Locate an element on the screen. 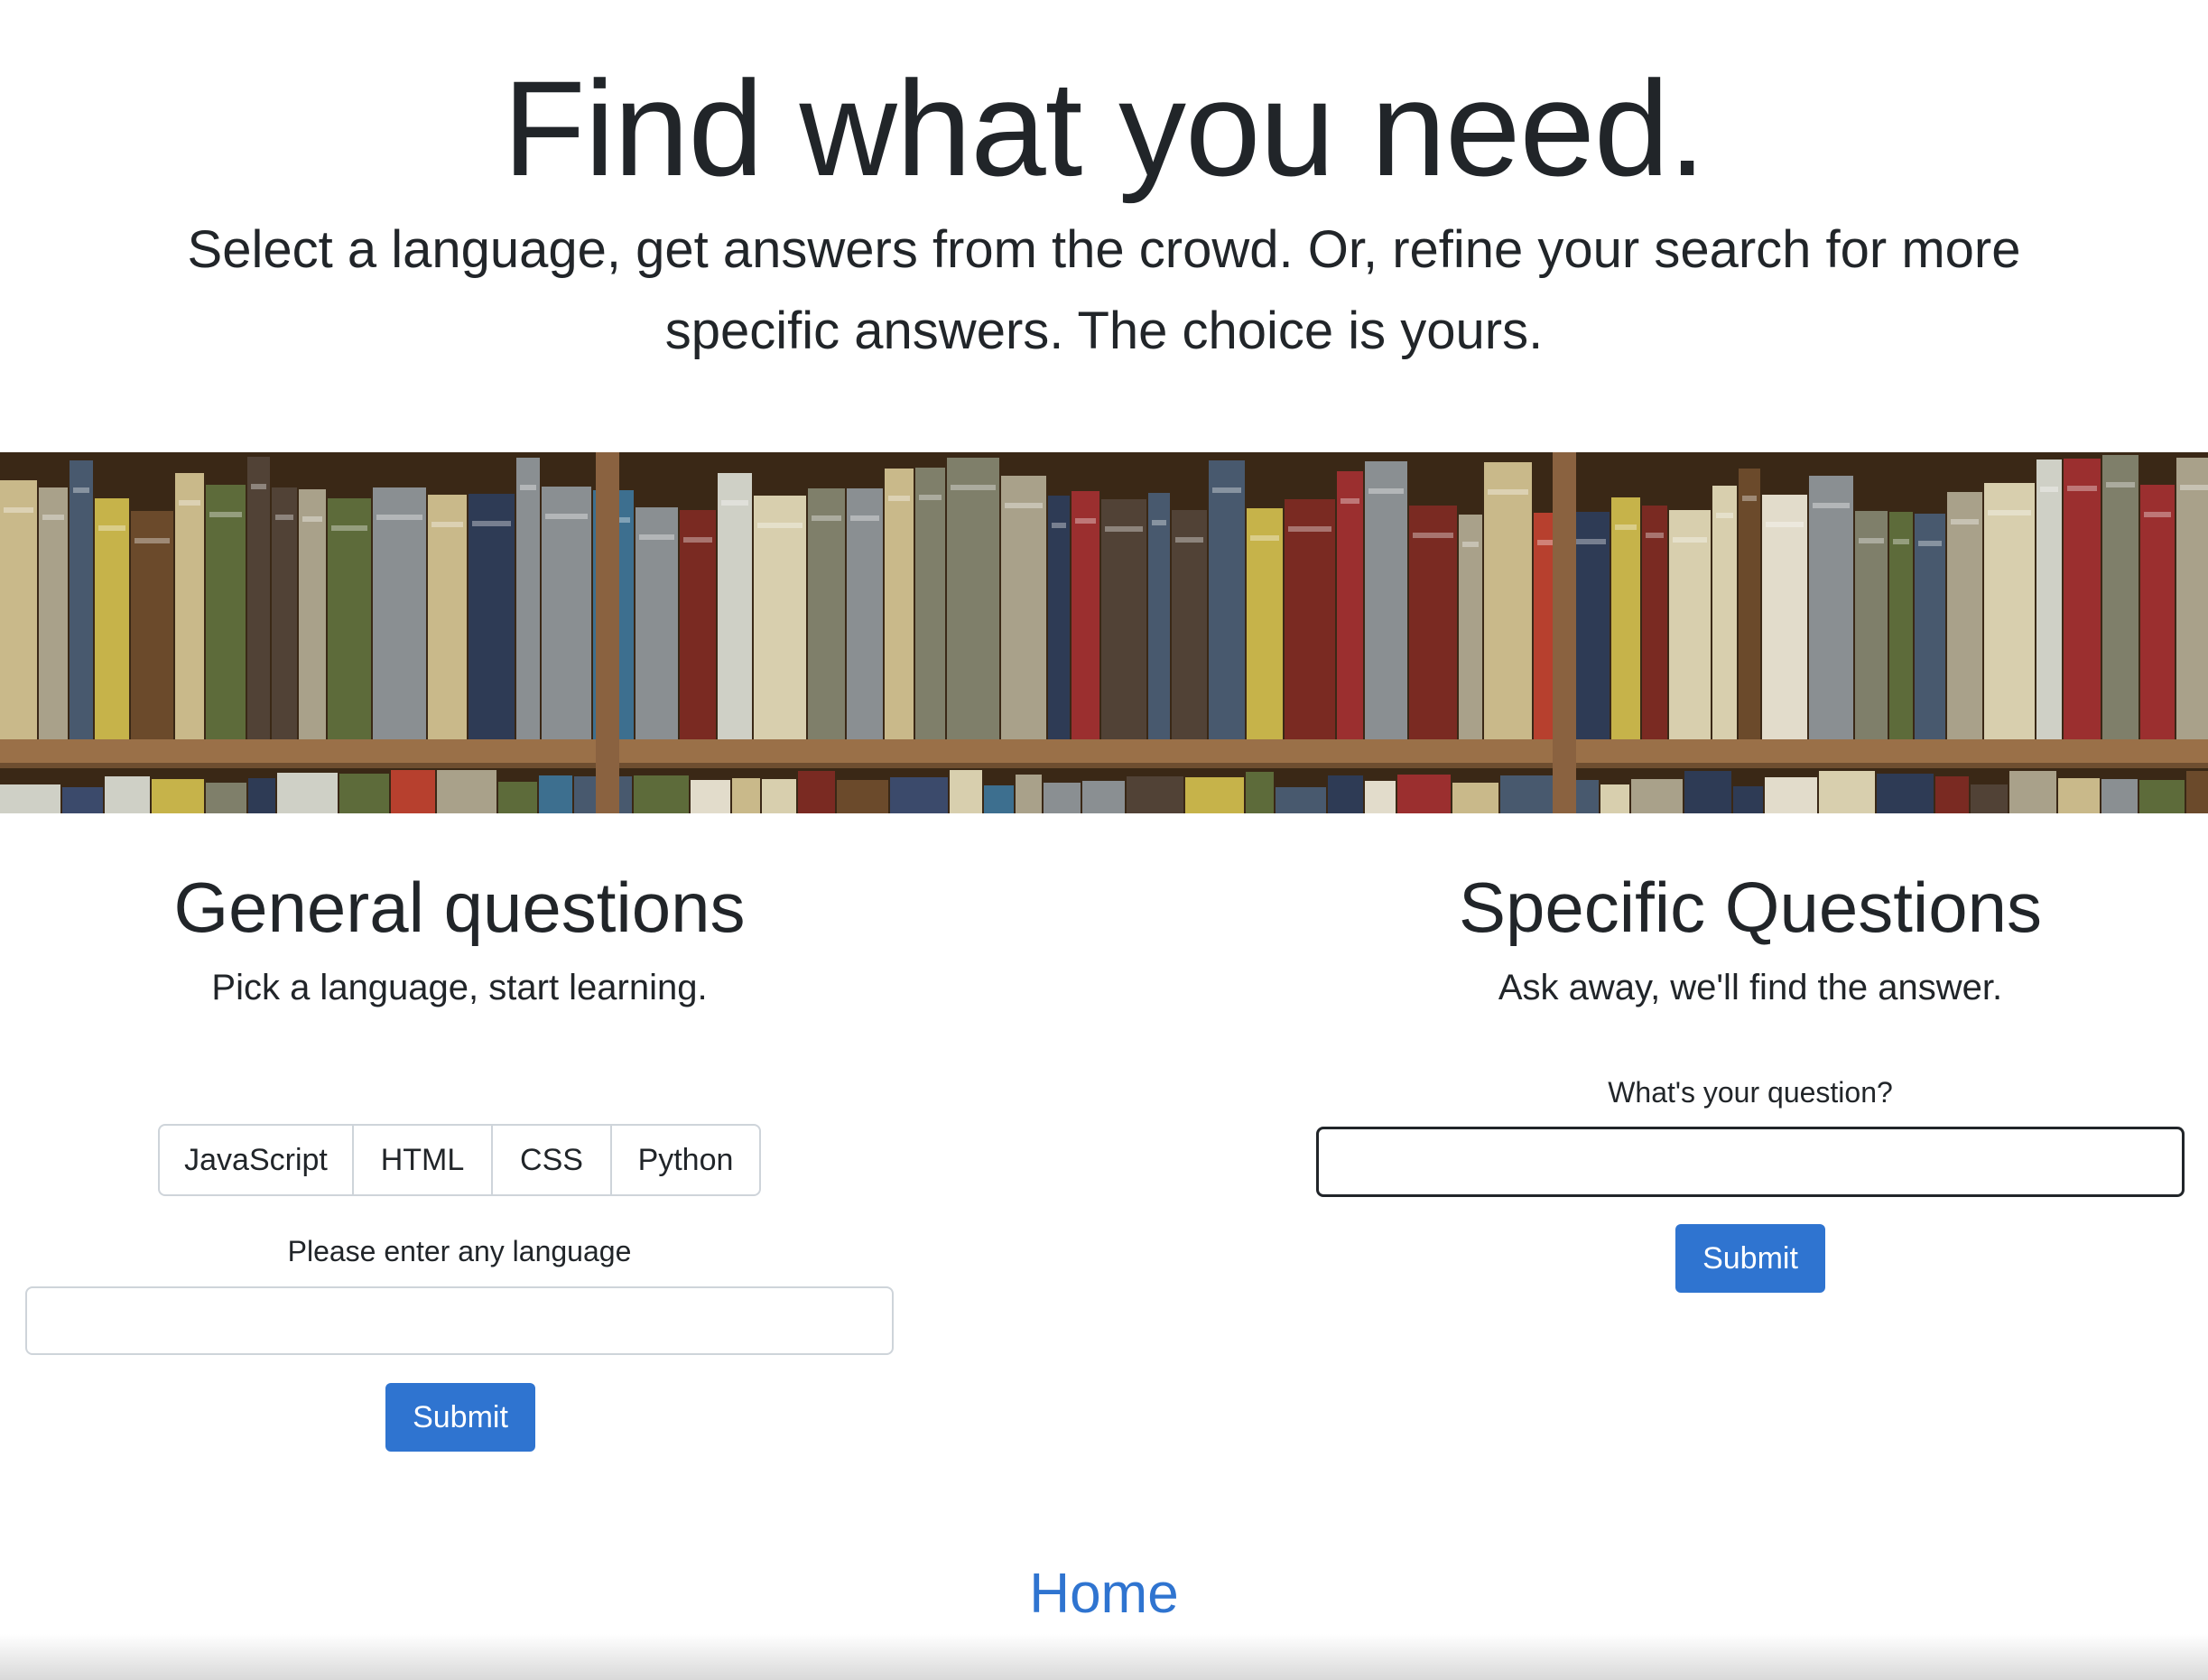  language-button-css: CSS is located at coordinates (552, 1160).